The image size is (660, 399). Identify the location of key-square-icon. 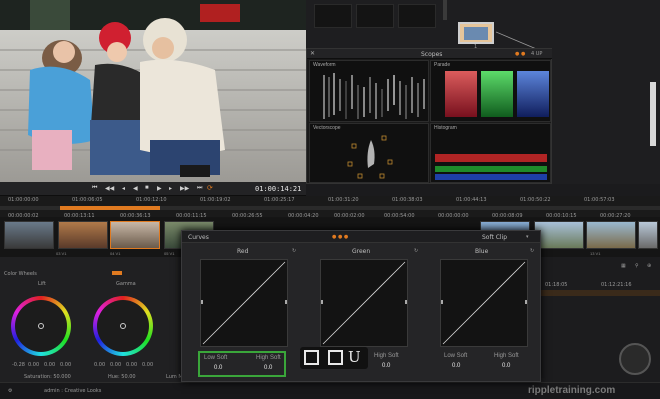
(311, 357).